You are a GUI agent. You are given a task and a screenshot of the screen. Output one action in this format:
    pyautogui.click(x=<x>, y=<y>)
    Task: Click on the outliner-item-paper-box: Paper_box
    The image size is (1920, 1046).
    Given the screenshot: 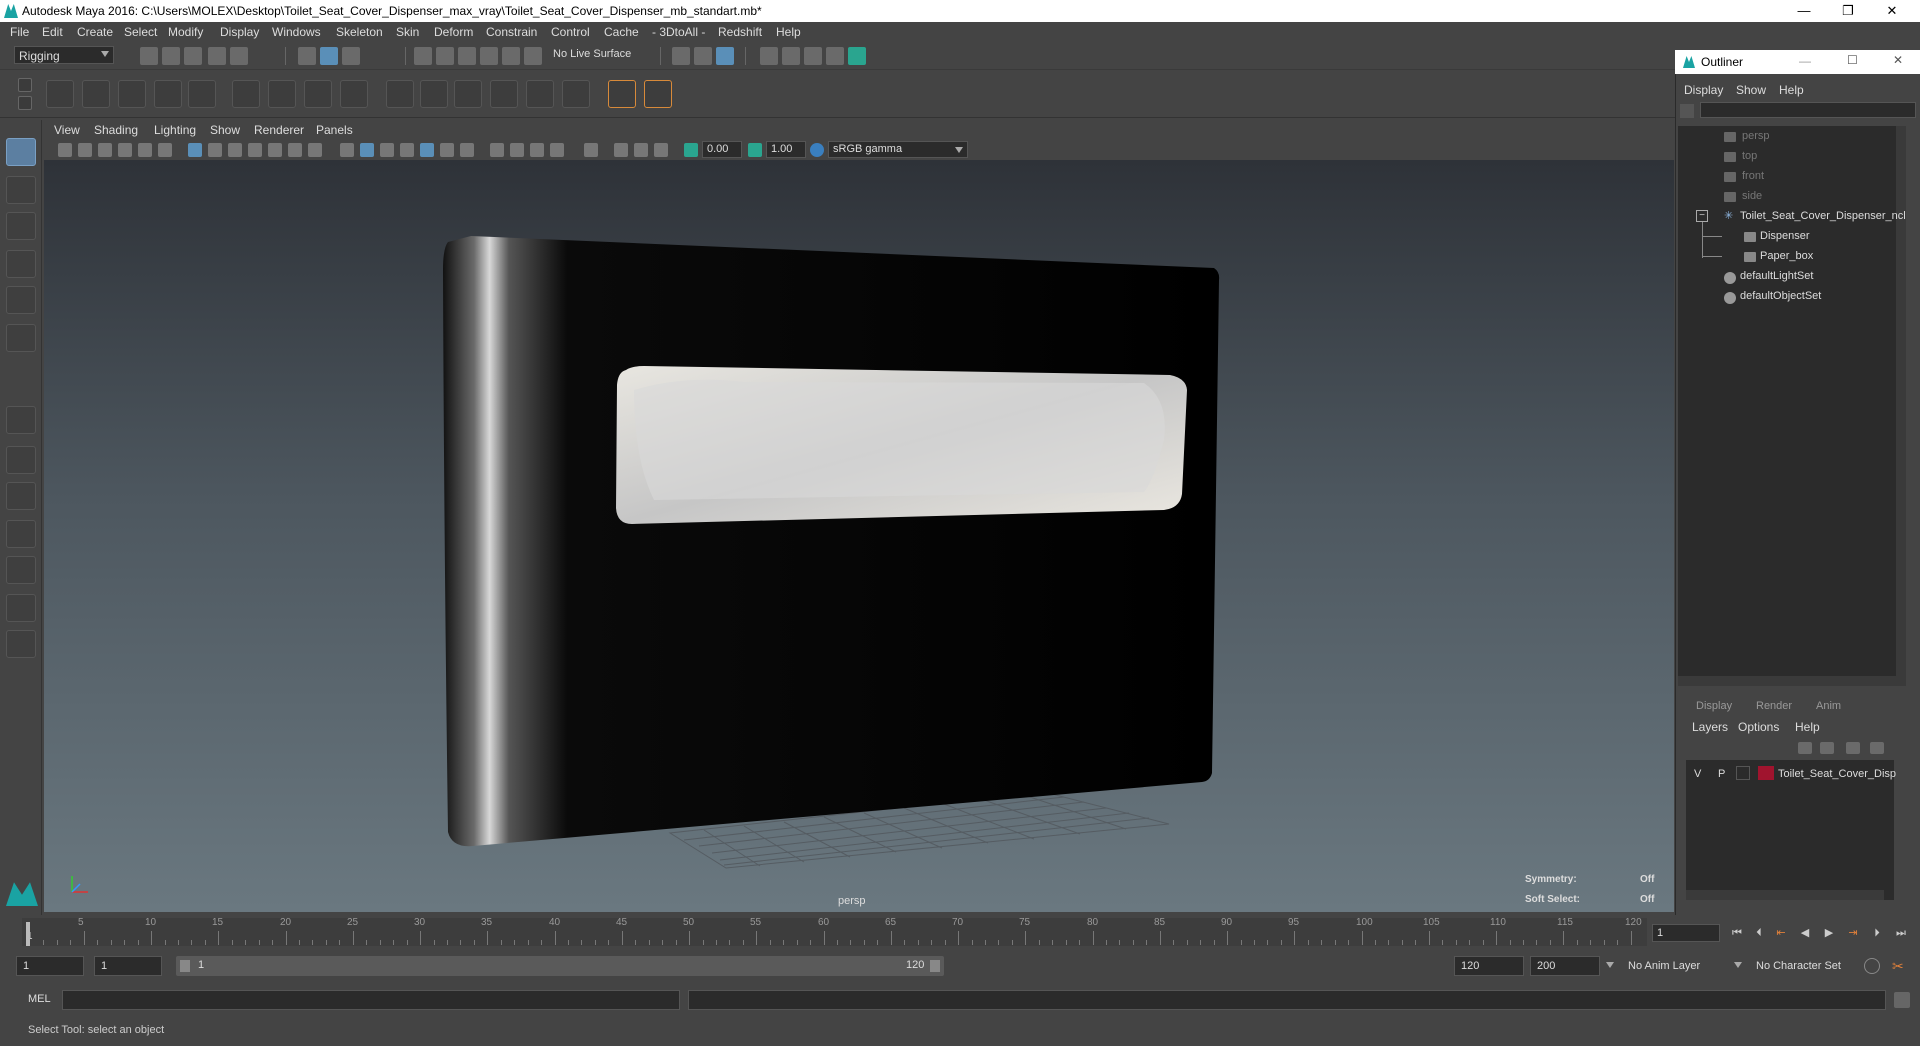 What is the action you would take?
    pyautogui.click(x=1786, y=256)
    